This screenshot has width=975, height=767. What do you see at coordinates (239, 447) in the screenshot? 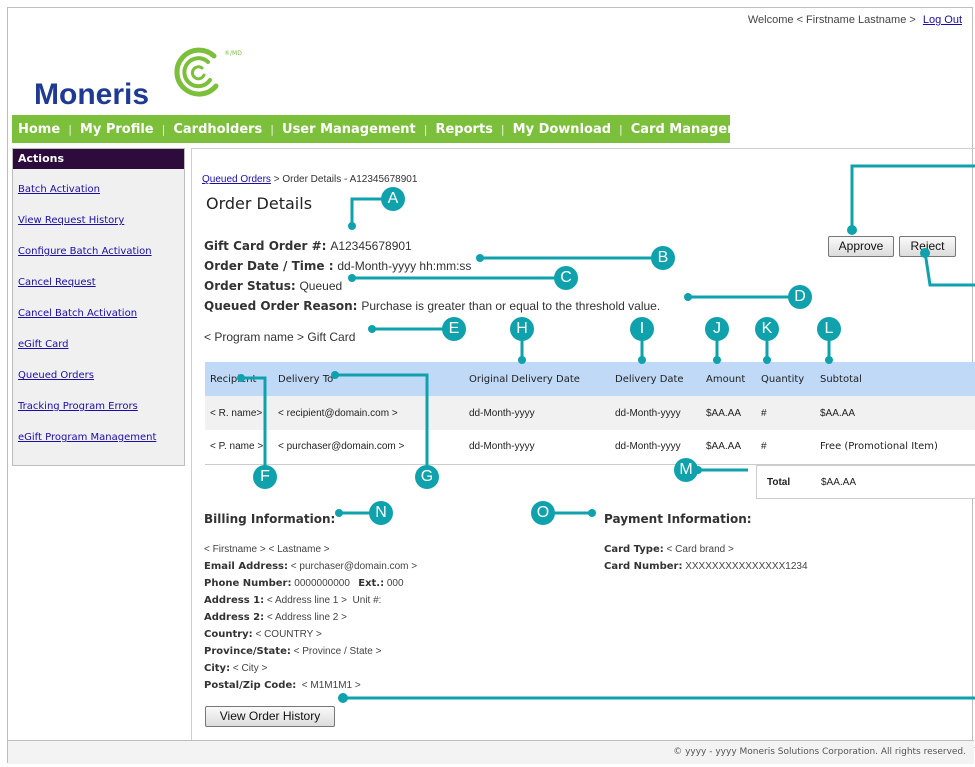
I see `cell-recipient: < P. name >` at bounding box center [239, 447].